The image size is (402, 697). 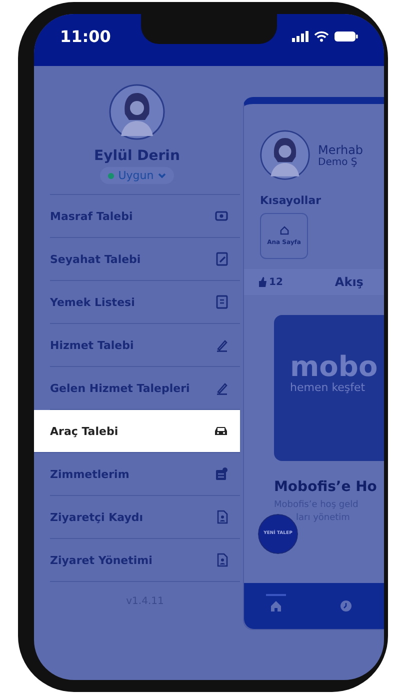 What do you see at coordinates (346, 606) in the screenshot?
I see `clock-icon` at bounding box center [346, 606].